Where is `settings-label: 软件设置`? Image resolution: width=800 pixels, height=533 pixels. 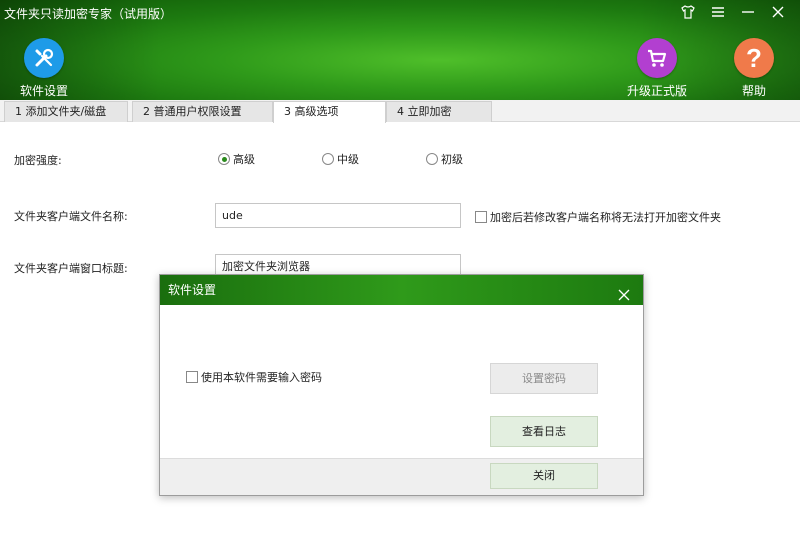 settings-label: 软件设置 is located at coordinates (44, 91).